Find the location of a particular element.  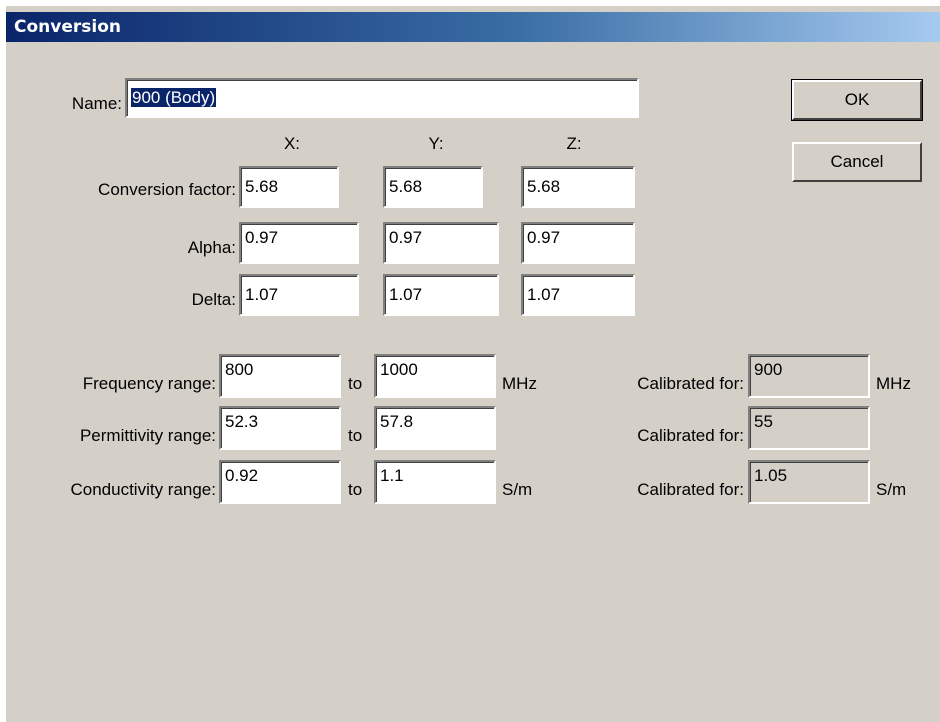

title-bar: Conversion is located at coordinates (473, 27).